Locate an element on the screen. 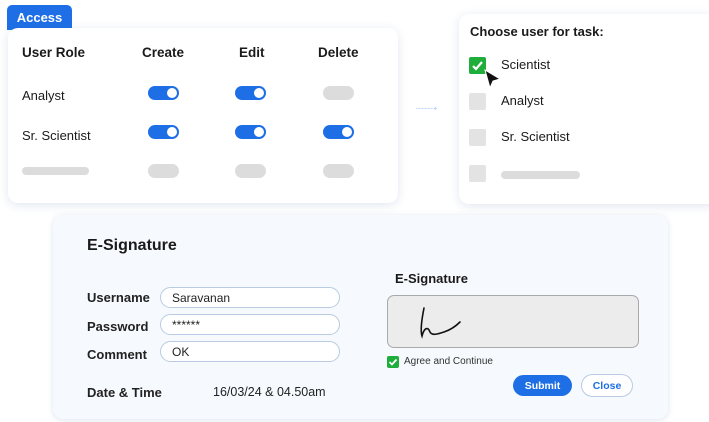 This screenshot has height=422, width=709. signature-label: E-Signature is located at coordinates (431, 278).